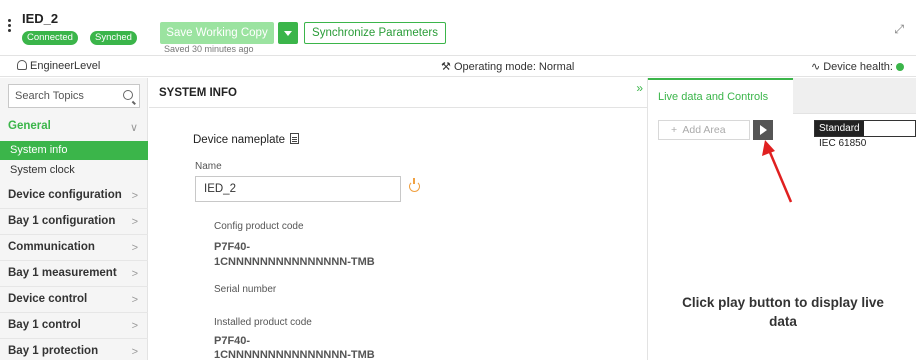  I want to click on save-working-copy-button: Save Working Copy, so click(217, 33).